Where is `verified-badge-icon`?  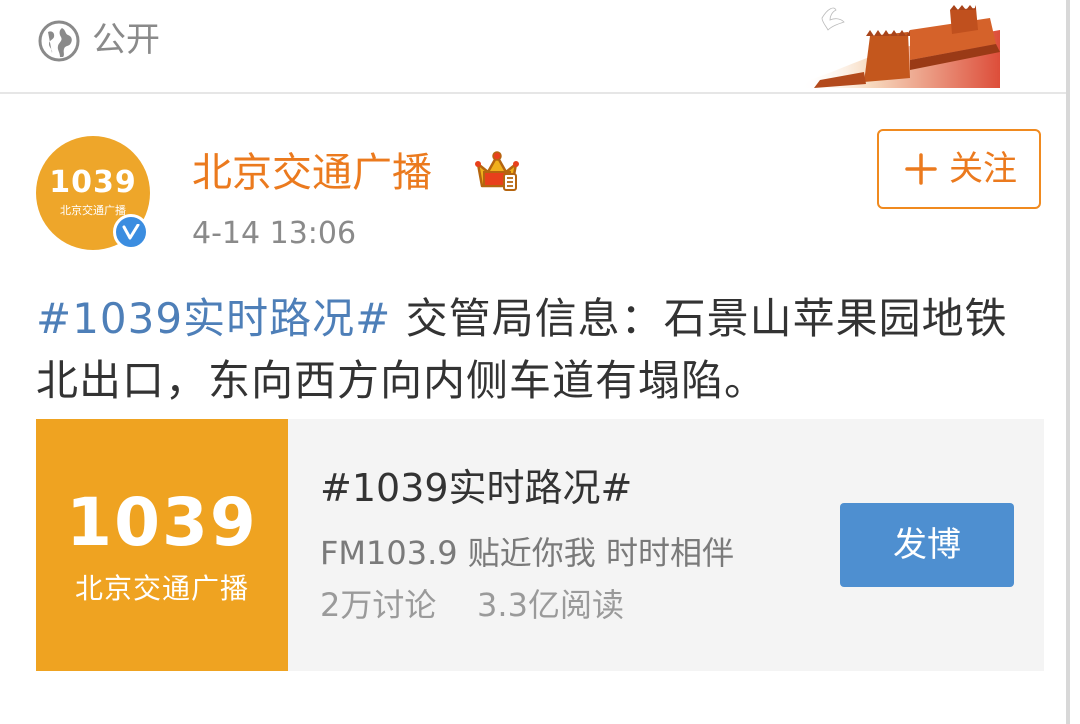
verified-badge-icon is located at coordinates (131, 232).